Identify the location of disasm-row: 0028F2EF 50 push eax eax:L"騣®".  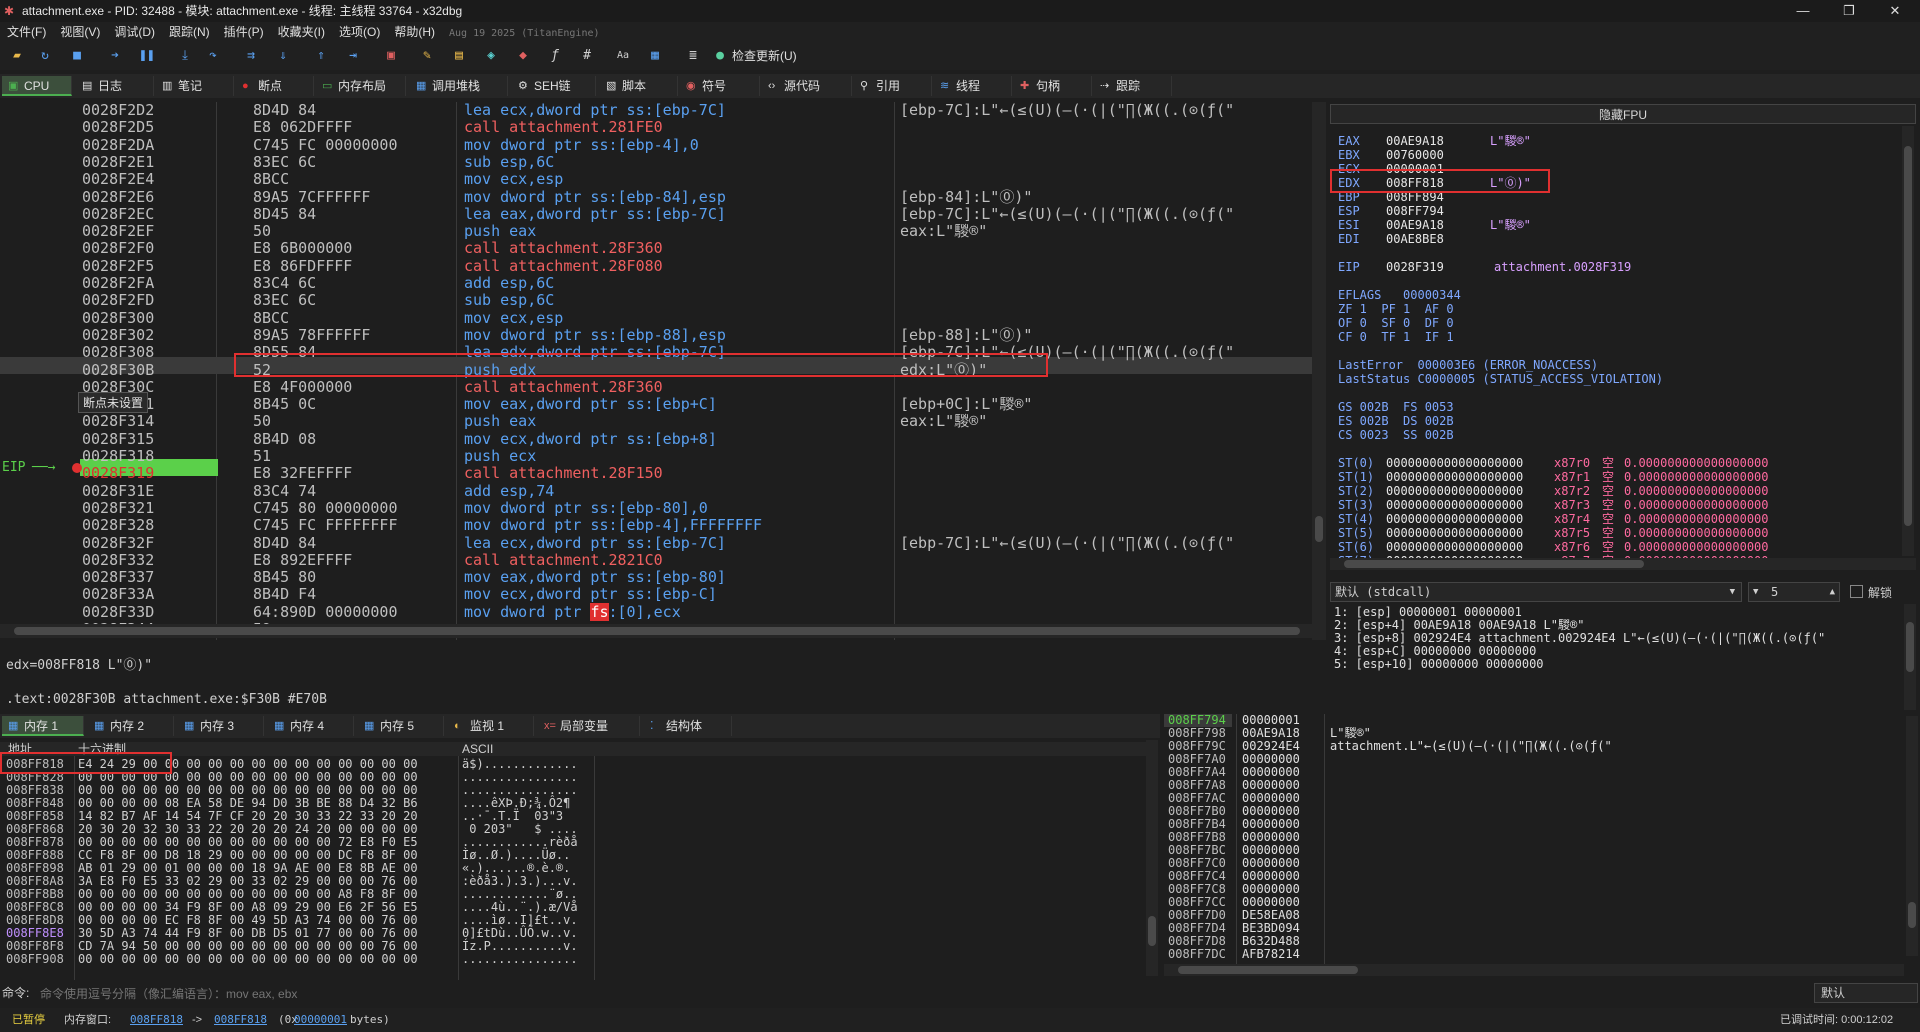
(650, 231).